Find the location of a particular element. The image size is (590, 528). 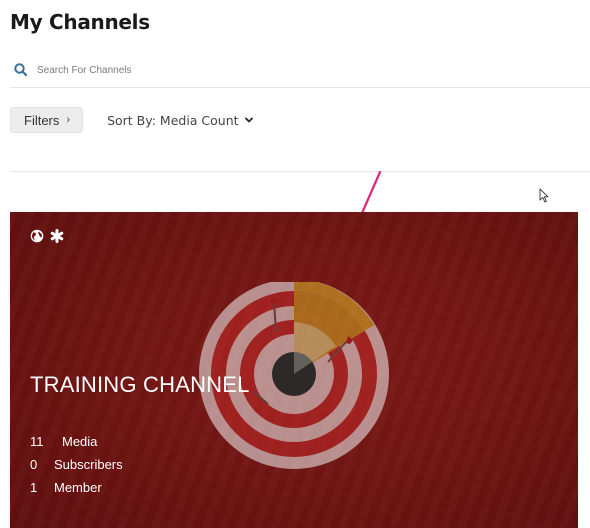

asterisk-icon is located at coordinates (57, 236).